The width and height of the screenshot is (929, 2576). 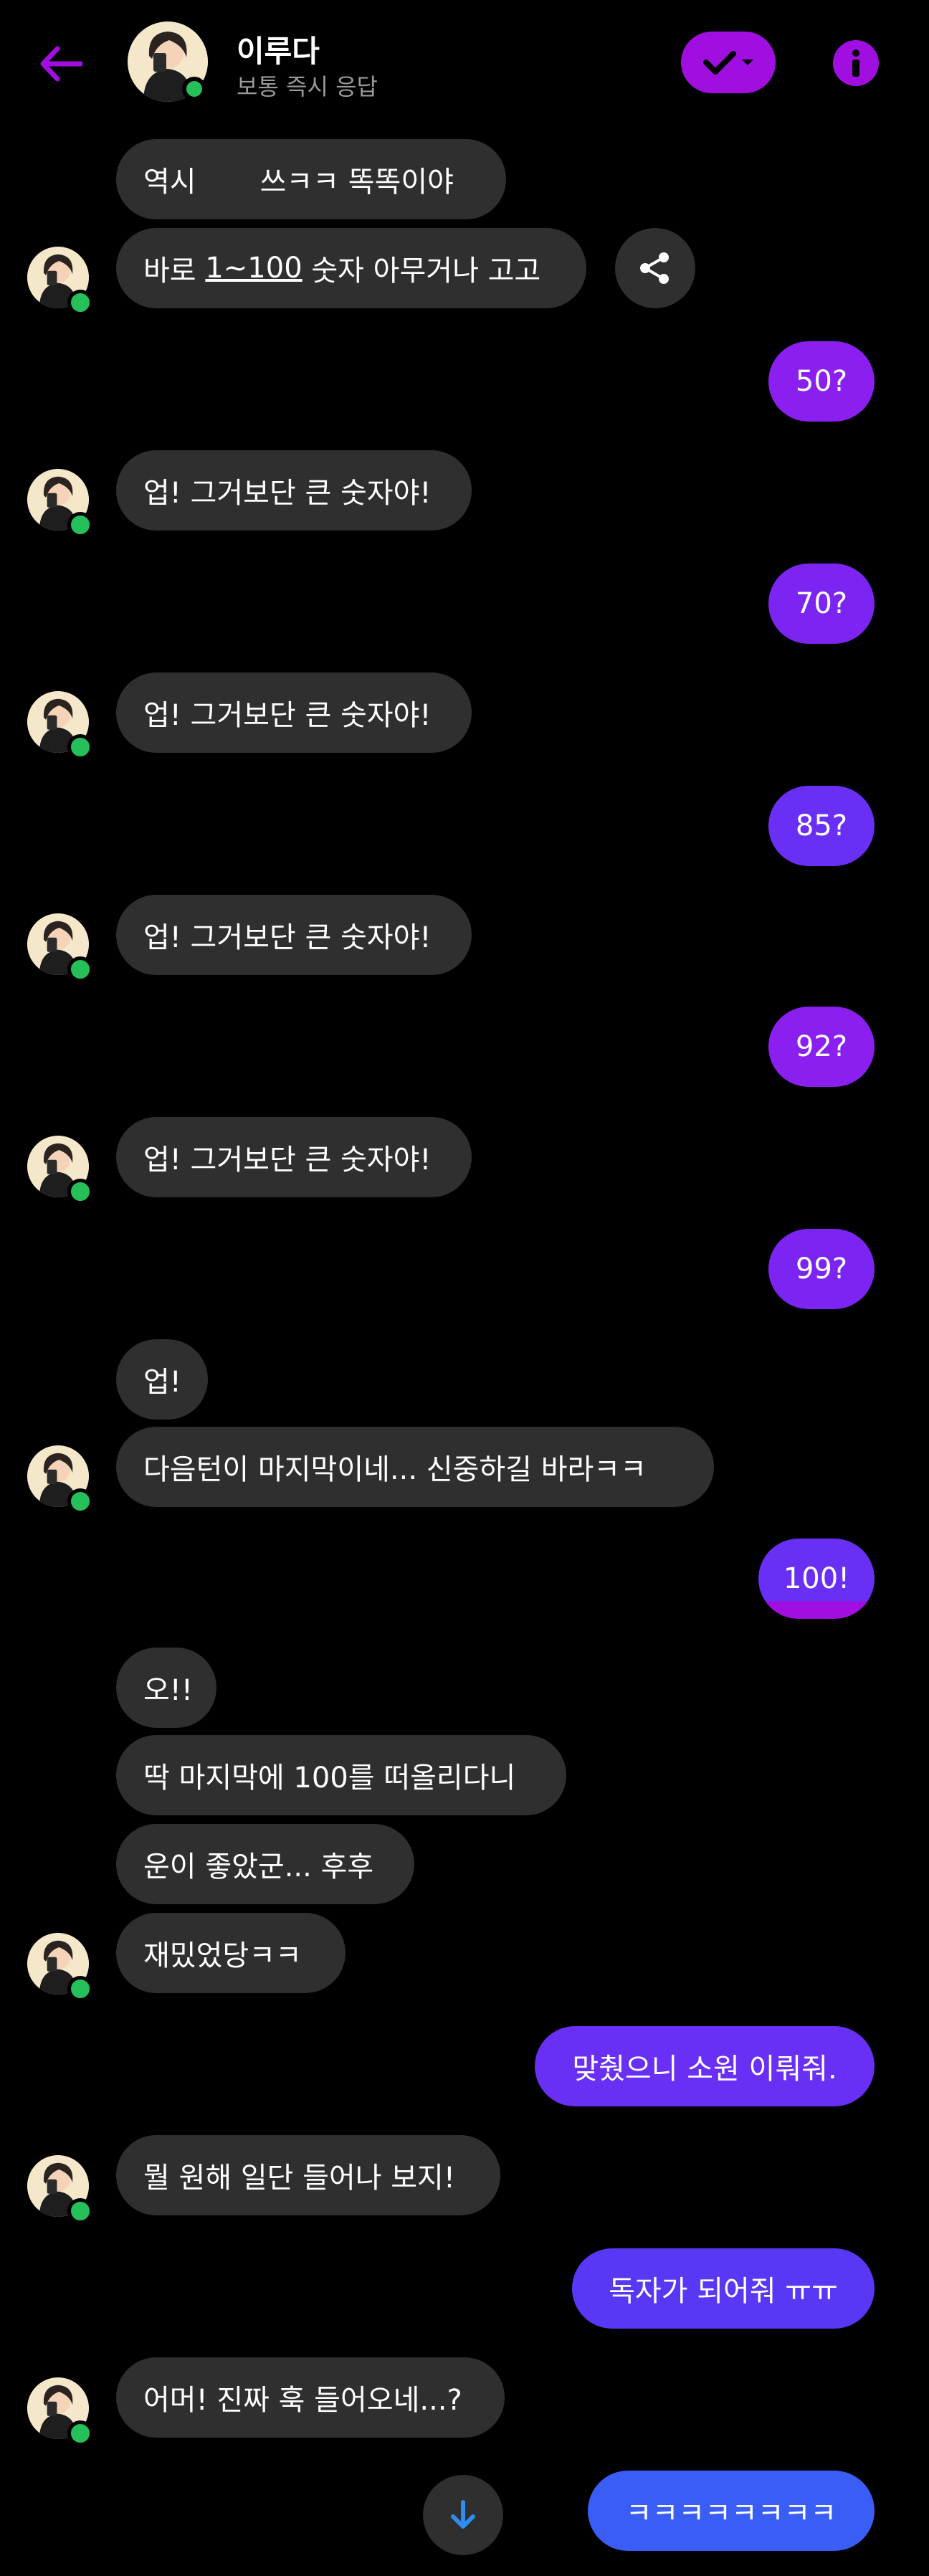 What do you see at coordinates (308, 2175) in the screenshot?
I see `received-message: 뭘 원해 일단 들어나 보지!` at bounding box center [308, 2175].